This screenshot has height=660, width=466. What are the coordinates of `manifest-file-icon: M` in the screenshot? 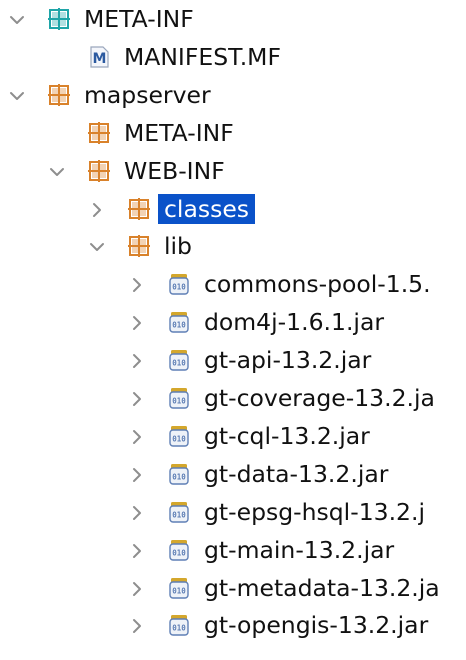 It's located at (99, 57).